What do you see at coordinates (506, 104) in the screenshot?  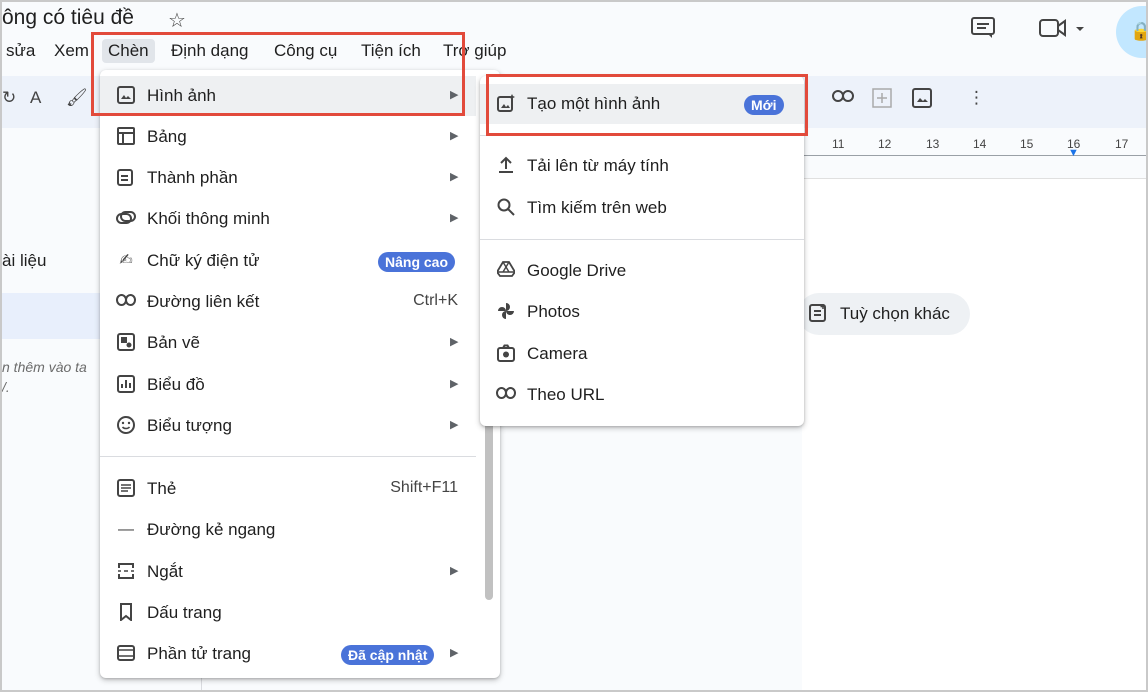 I see `generate-image-icon` at bounding box center [506, 104].